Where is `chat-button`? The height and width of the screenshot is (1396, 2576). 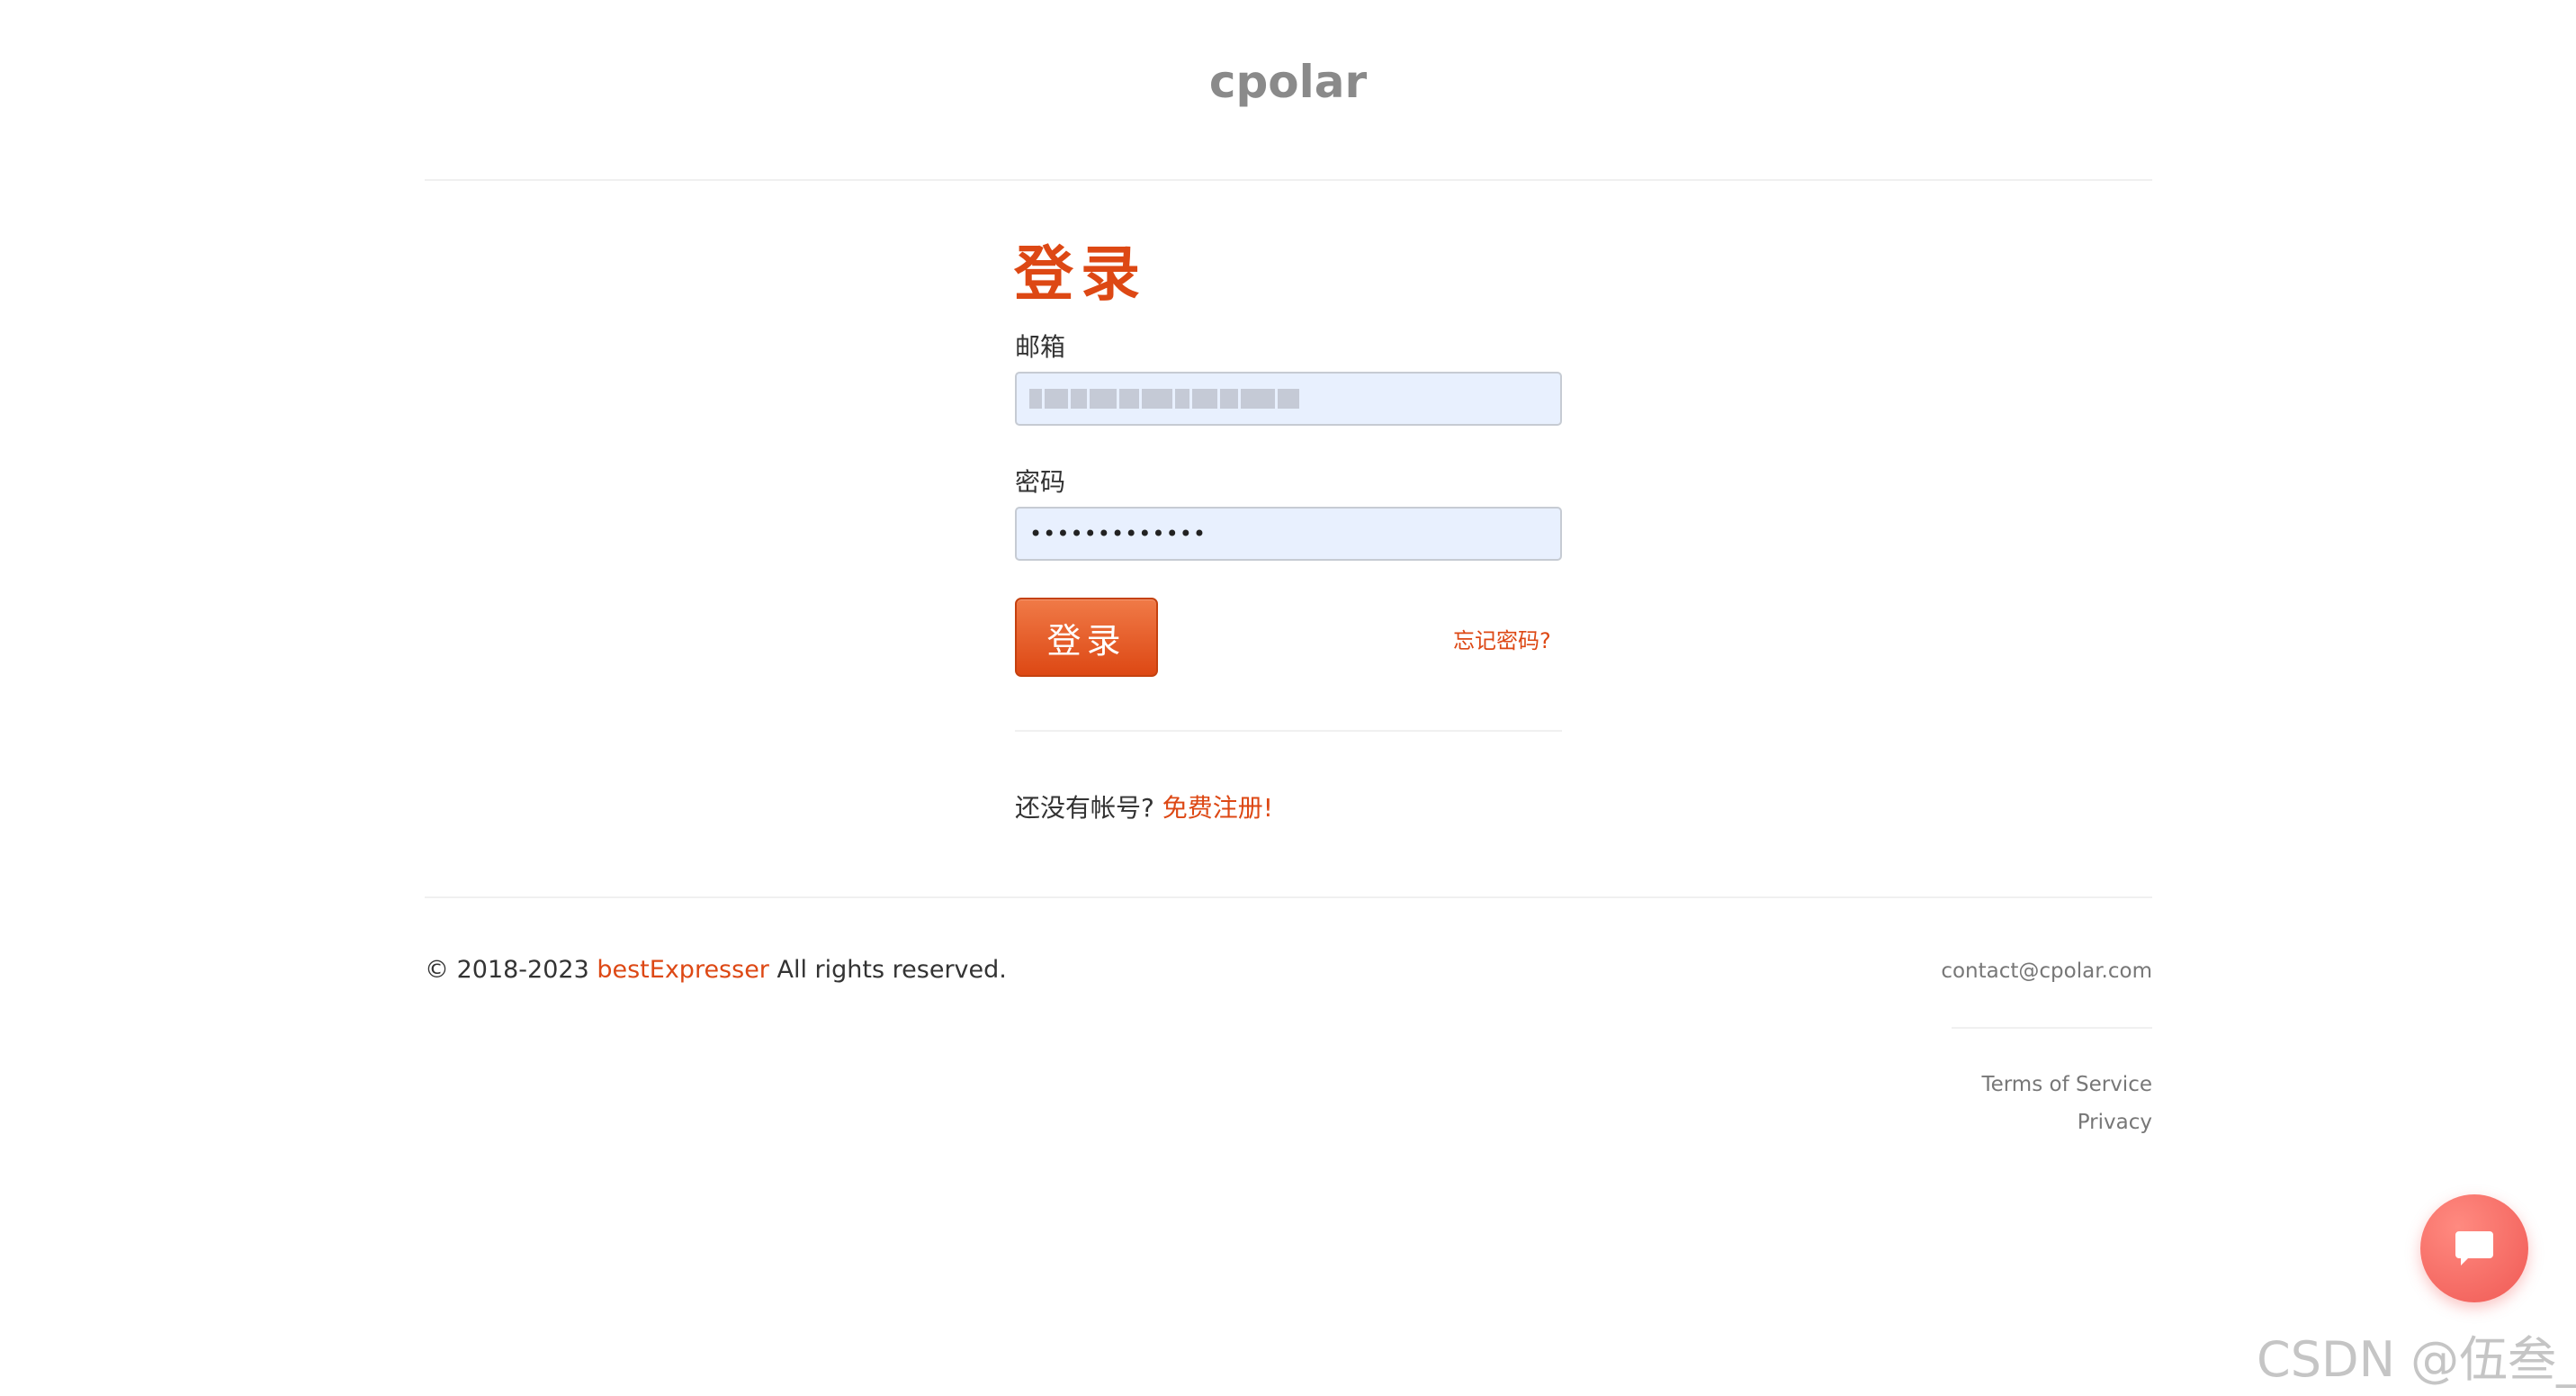
chat-button is located at coordinates (2474, 1248).